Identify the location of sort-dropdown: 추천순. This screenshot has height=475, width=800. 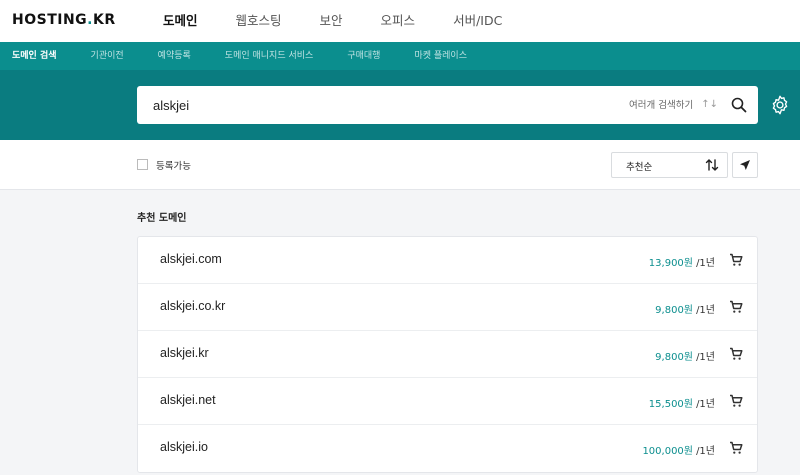
(669, 165).